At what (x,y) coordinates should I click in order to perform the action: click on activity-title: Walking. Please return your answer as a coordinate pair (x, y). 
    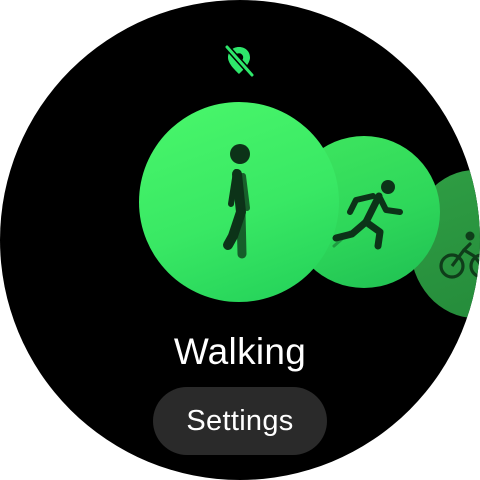
    Looking at the image, I should click on (240, 351).